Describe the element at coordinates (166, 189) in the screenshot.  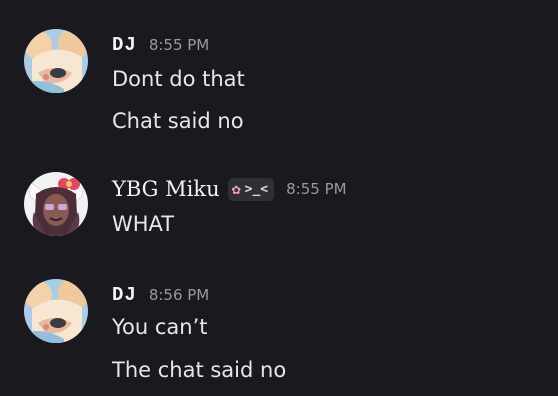
I see `username: YBG Miku` at that location.